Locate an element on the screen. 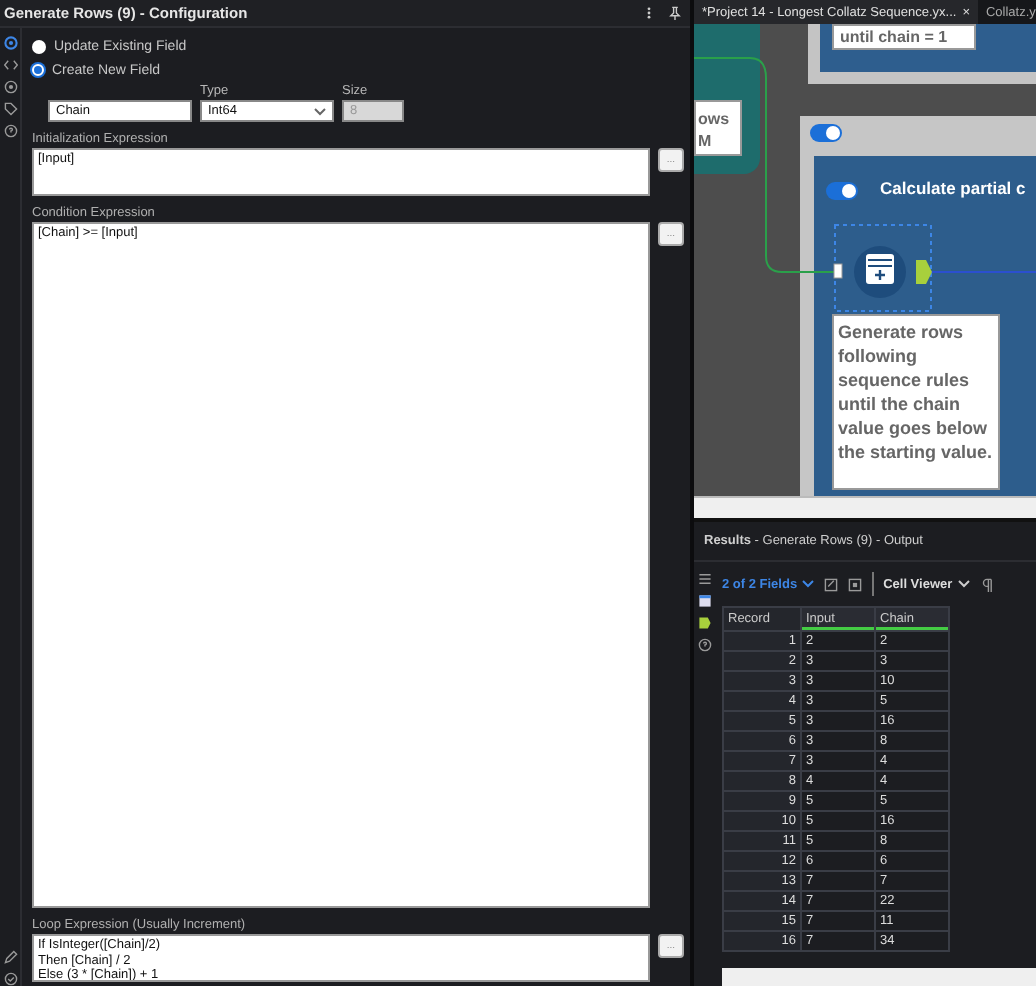 The height and width of the screenshot is (986, 1036). annotation: until chain = 1 is located at coordinates (904, 37).